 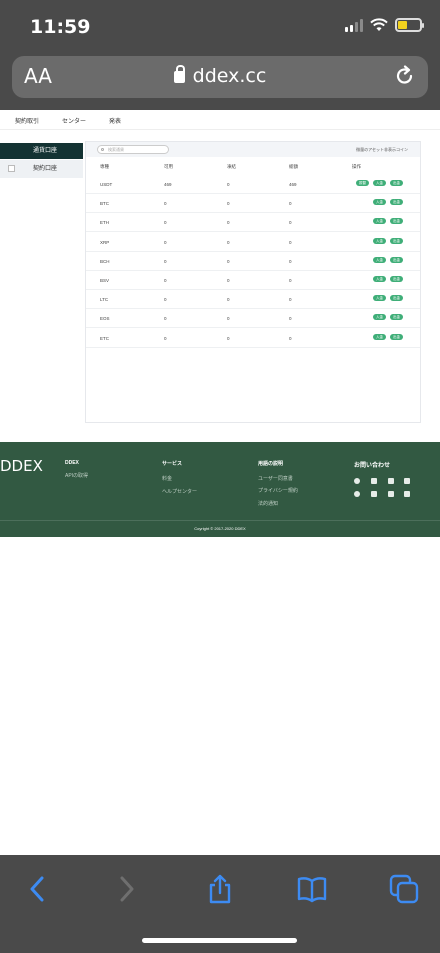 I want to click on table-cell-coin: BTC, so click(x=104, y=204).